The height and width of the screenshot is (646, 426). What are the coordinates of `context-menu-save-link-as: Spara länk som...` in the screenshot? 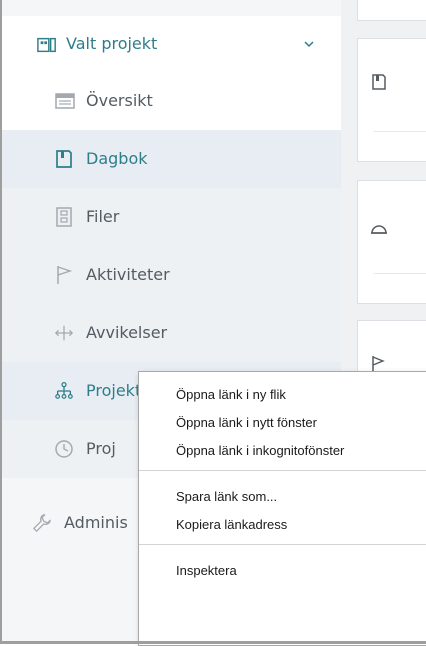 It's located at (282, 496).